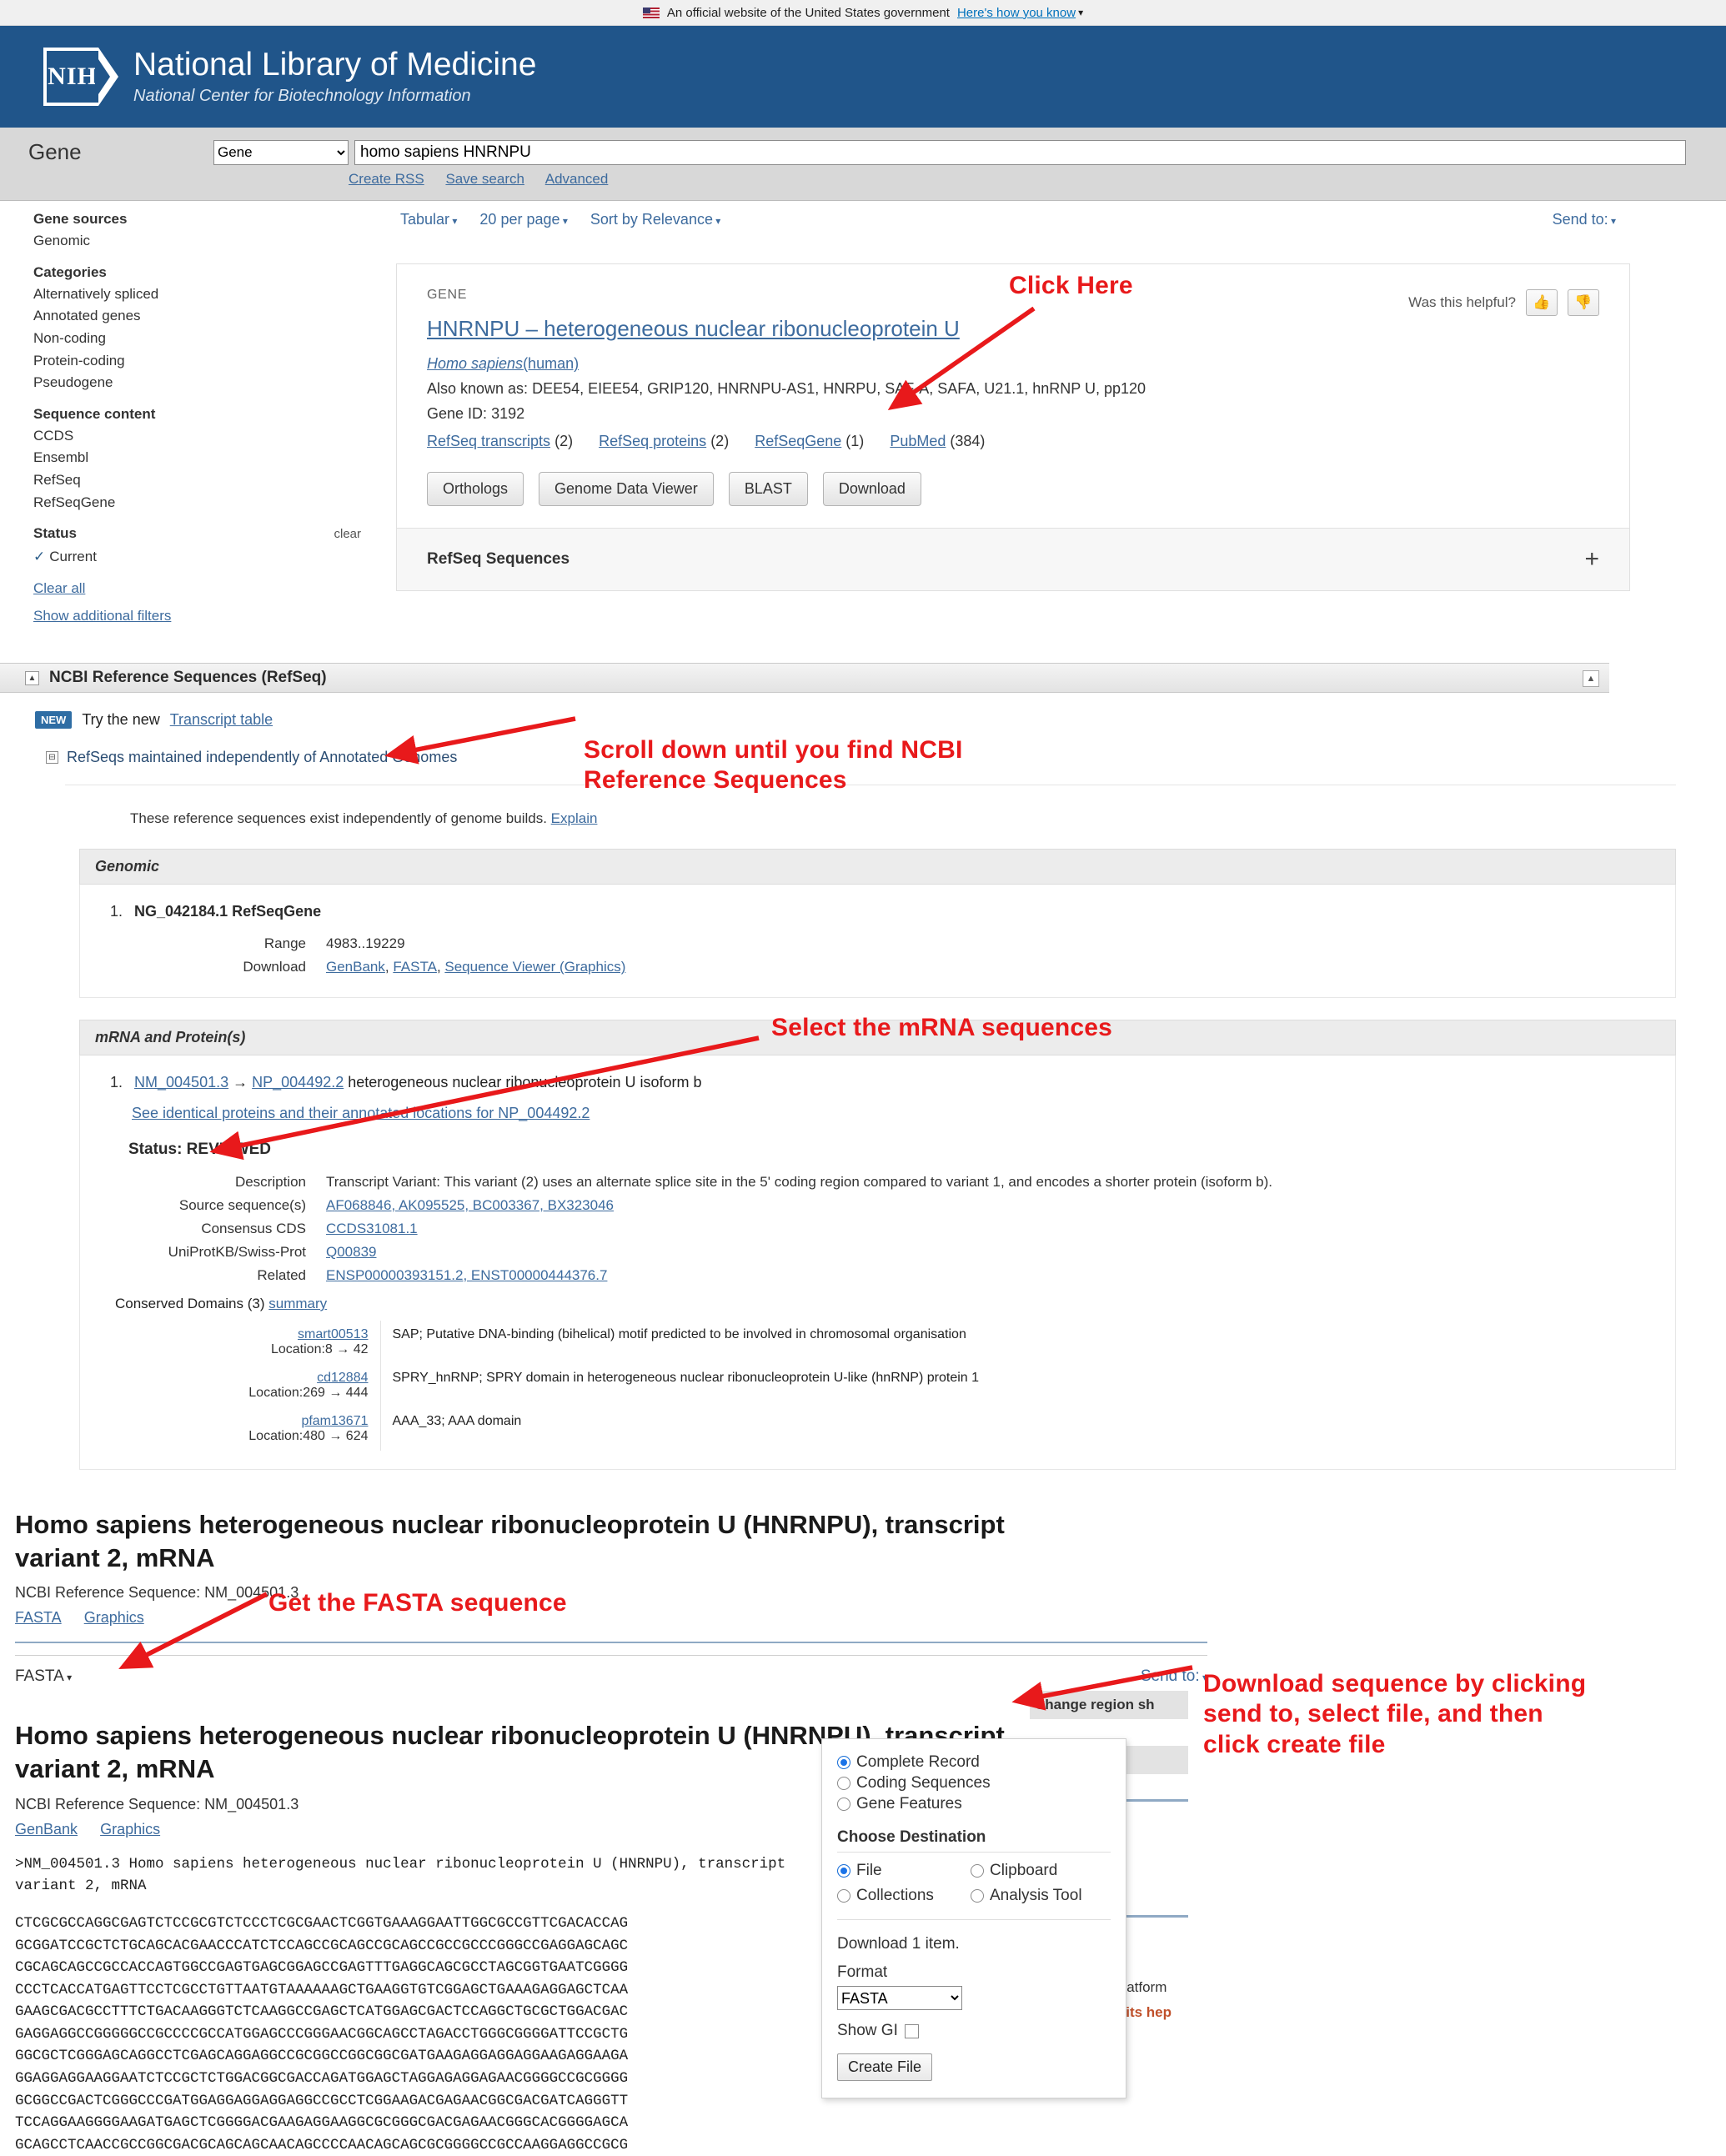  What do you see at coordinates (805, 678) in the screenshot?
I see `refseq-section-header: ▲ NCBI Reference Sequences (RefSeq) ▲` at bounding box center [805, 678].